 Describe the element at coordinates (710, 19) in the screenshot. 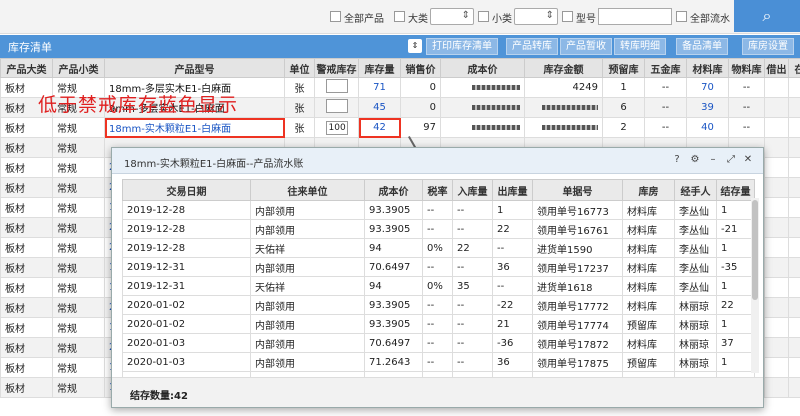

I see `all-flow-label: 全部流水` at that location.